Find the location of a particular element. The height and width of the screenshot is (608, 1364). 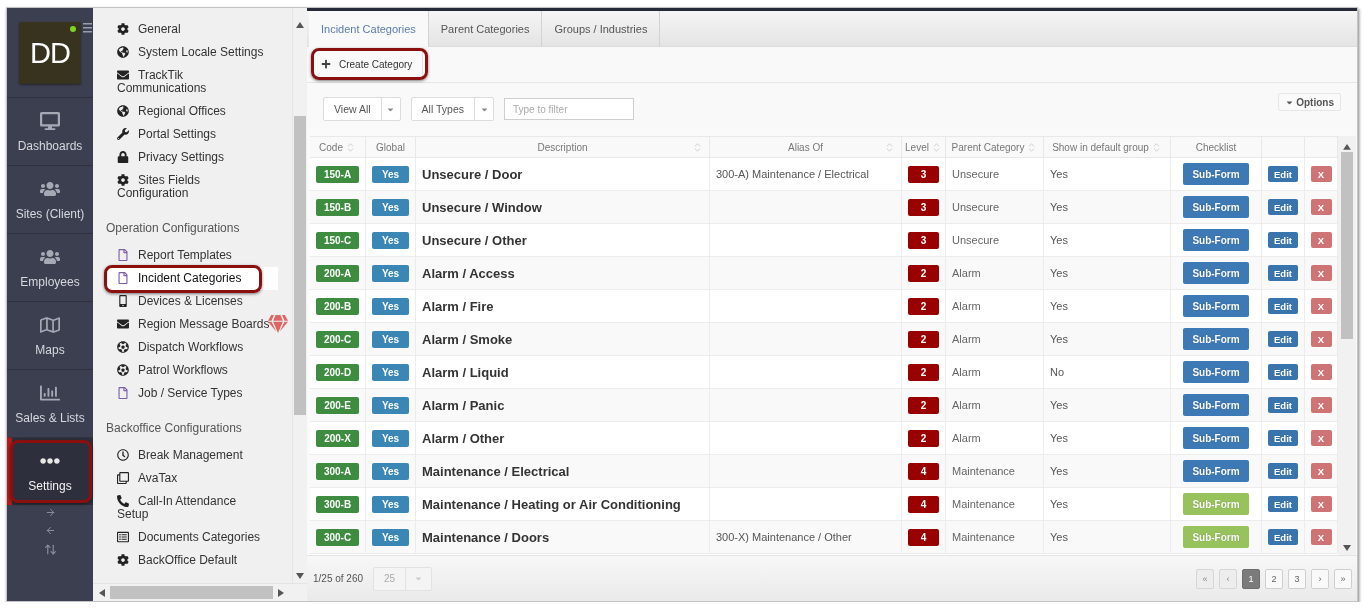

menu-item: Job / Service Types is located at coordinates (192, 393).